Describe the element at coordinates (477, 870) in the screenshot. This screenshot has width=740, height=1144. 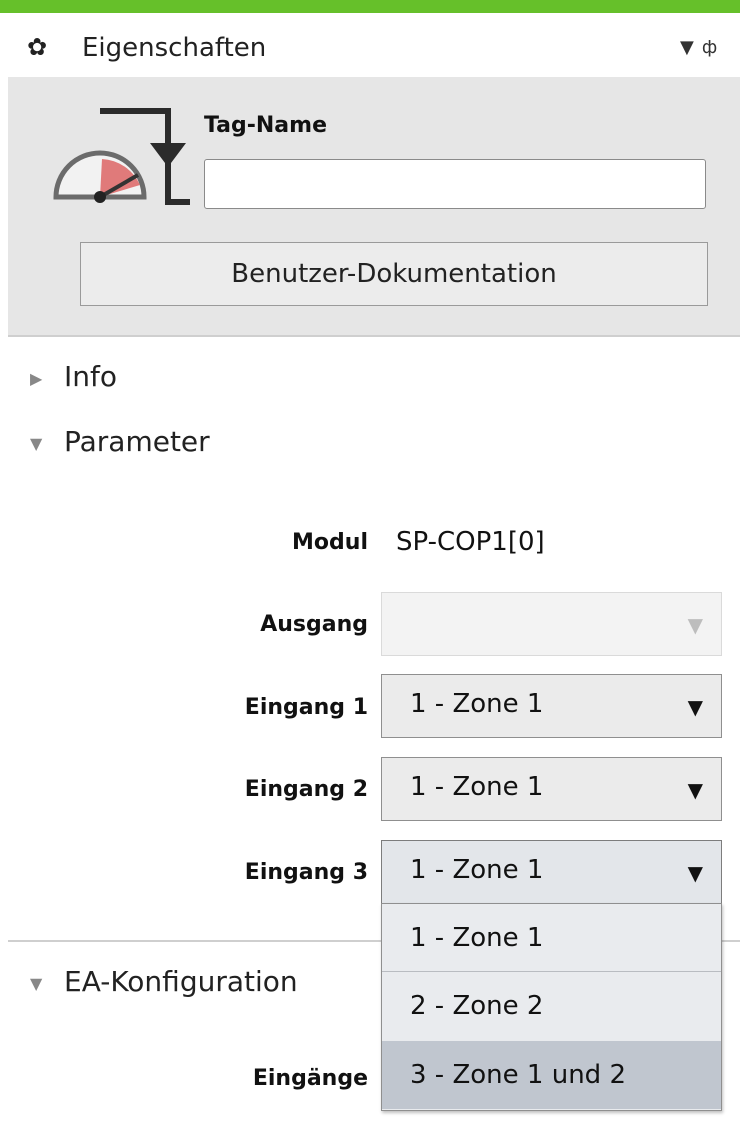
I see `eingang3-select-value: 1 - Zone 1` at that location.